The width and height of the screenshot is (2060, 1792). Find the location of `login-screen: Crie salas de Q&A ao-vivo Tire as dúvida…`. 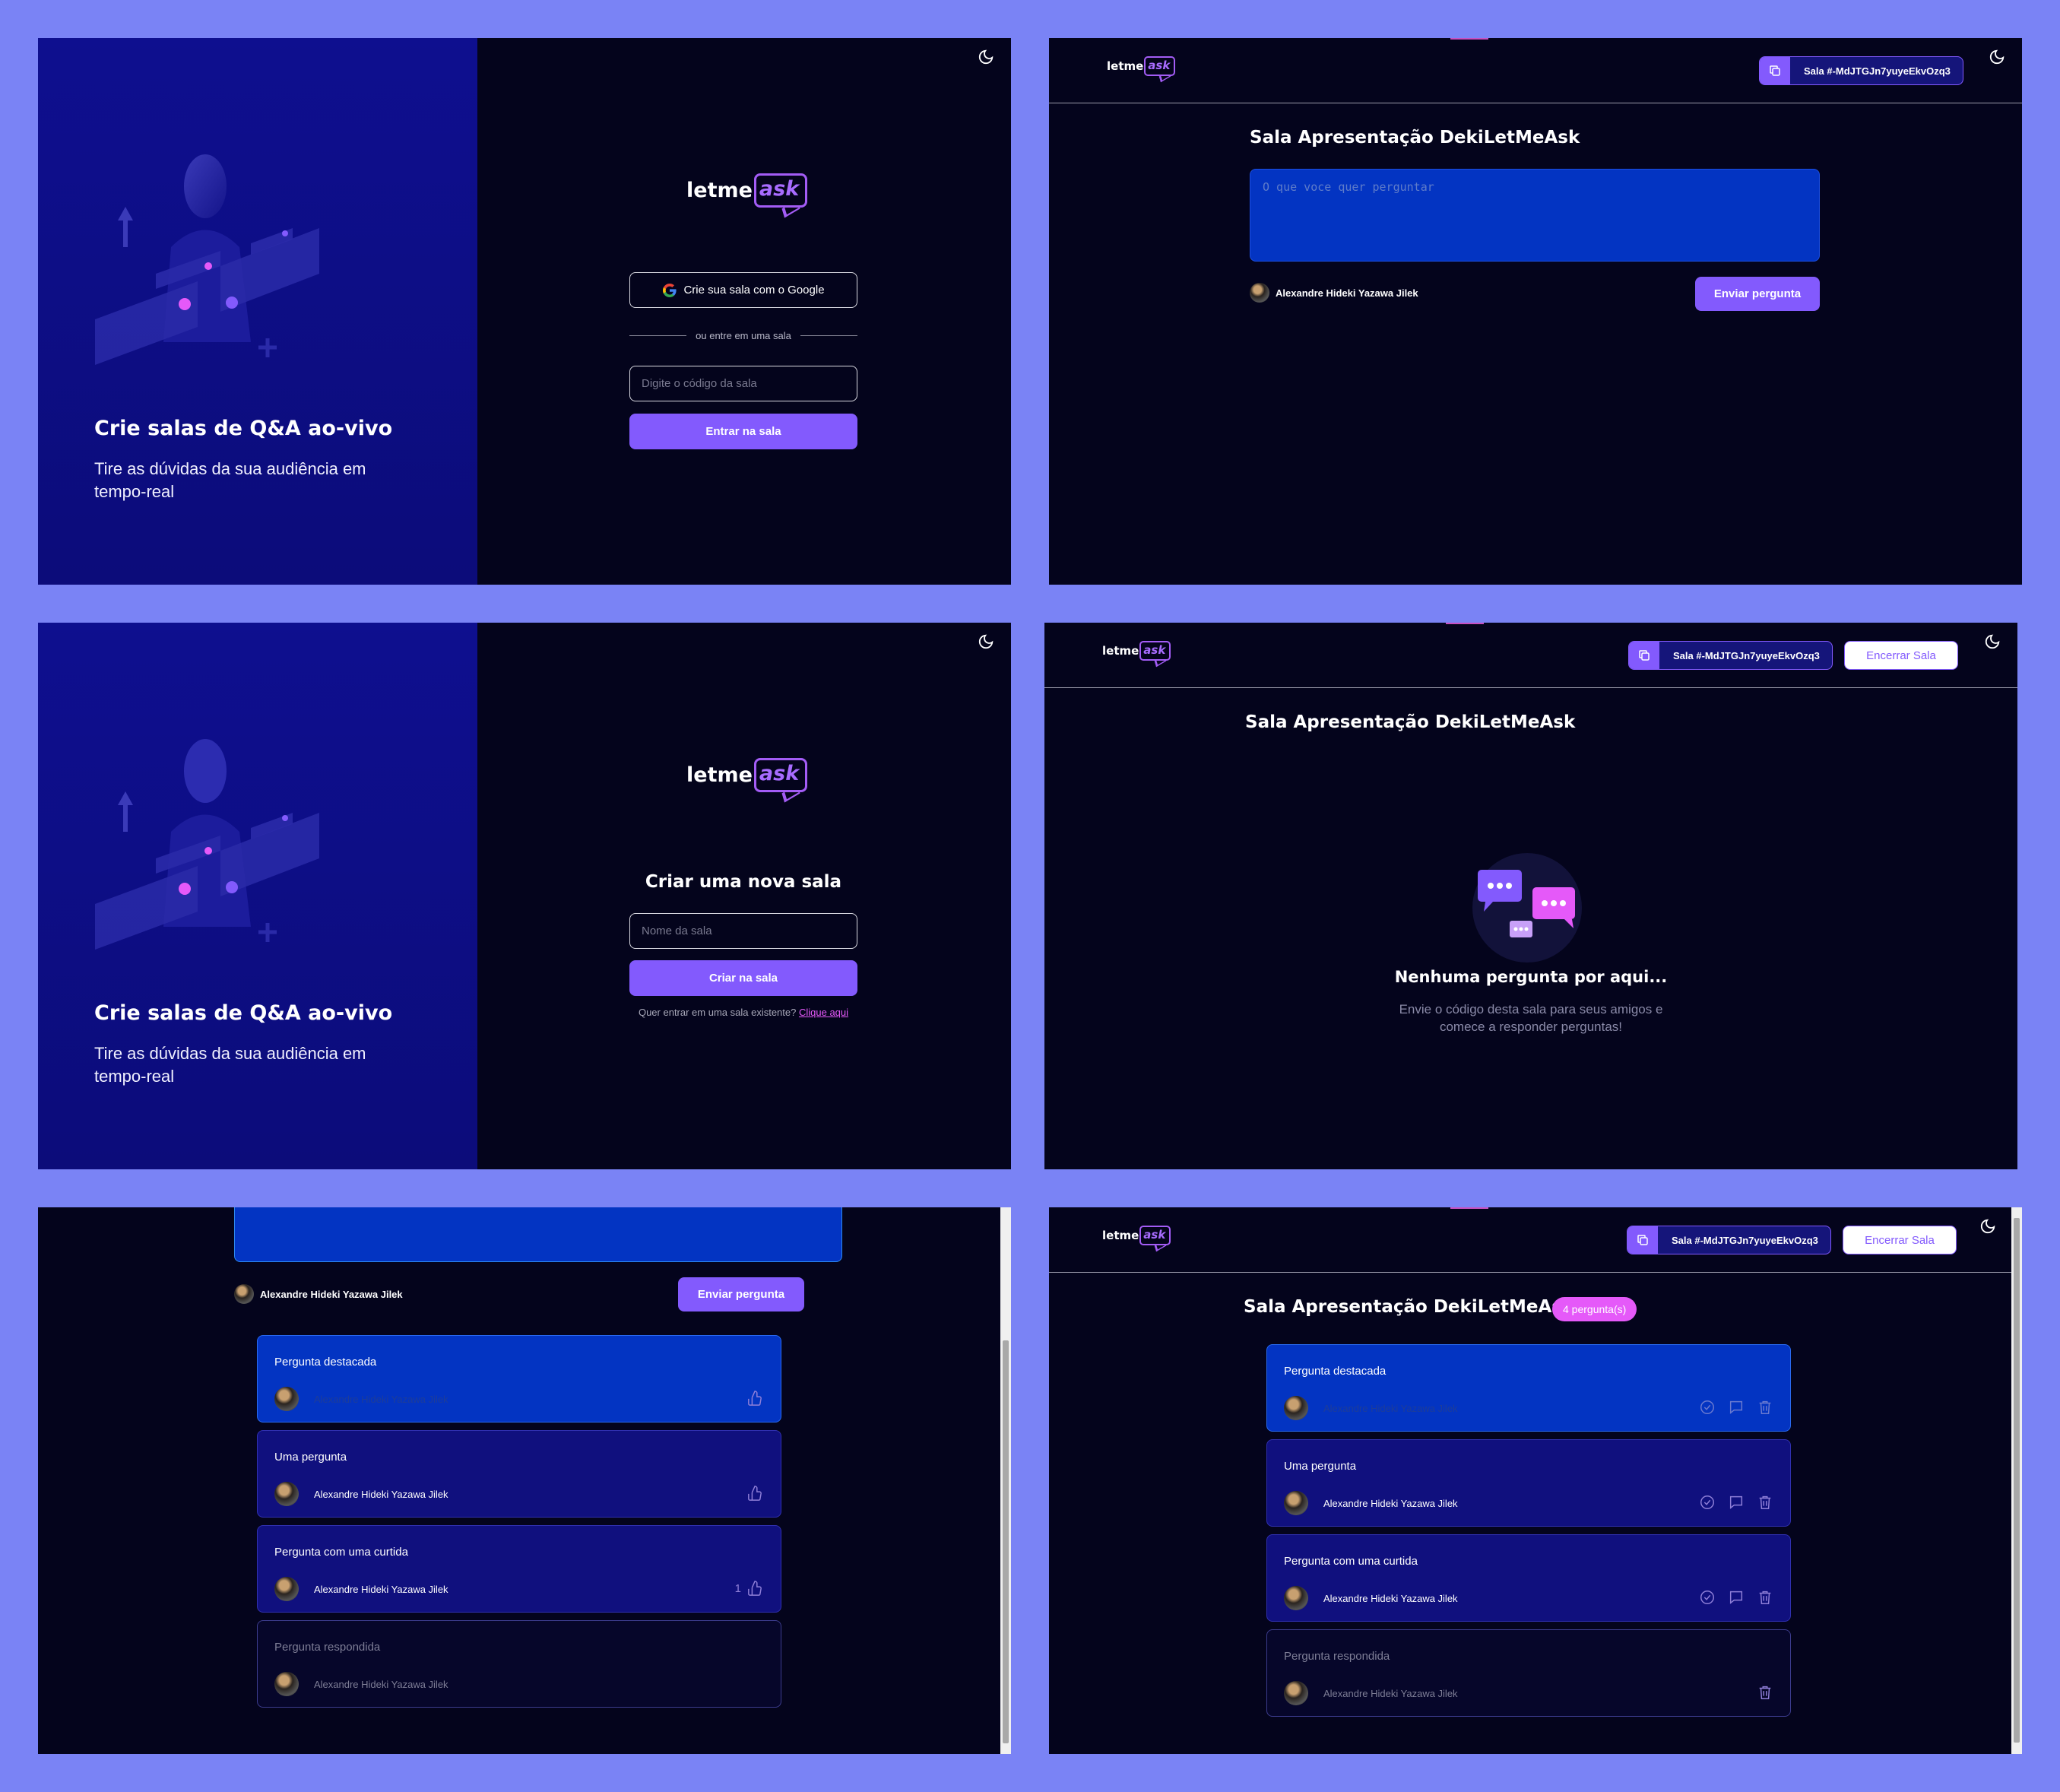

login-screen: Crie salas de Q&A ao-vivo Tire as dúvida… is located at coordinates (524, 311).